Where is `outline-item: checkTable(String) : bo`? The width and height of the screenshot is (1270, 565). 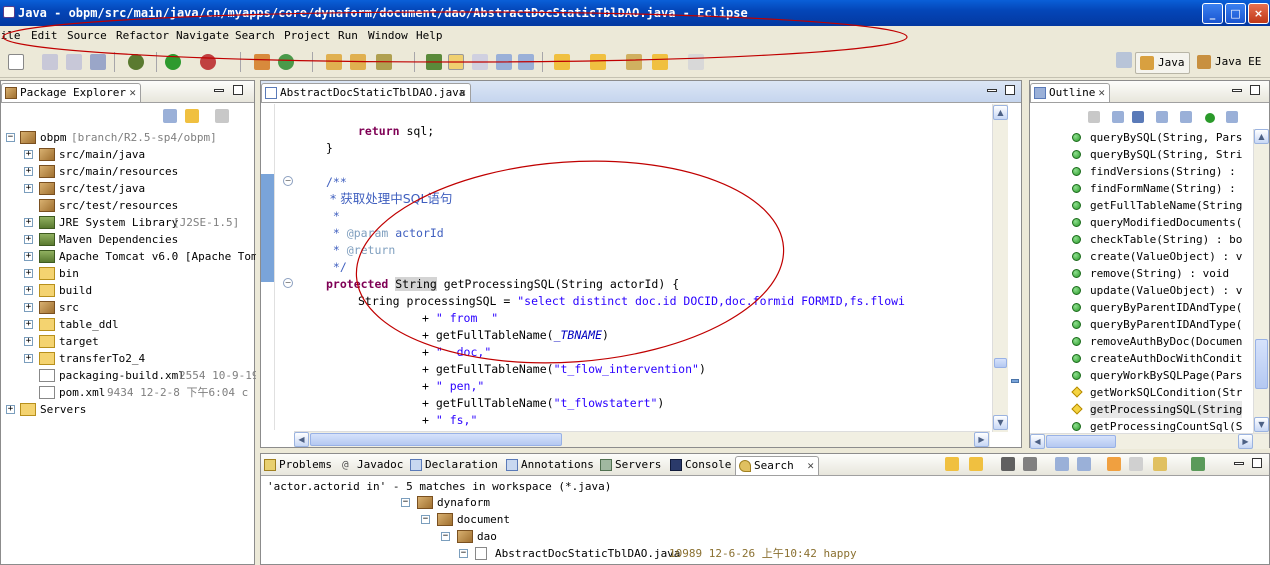
outline-item: checkTable(String) : bo is located at coordinates (1157, 239).